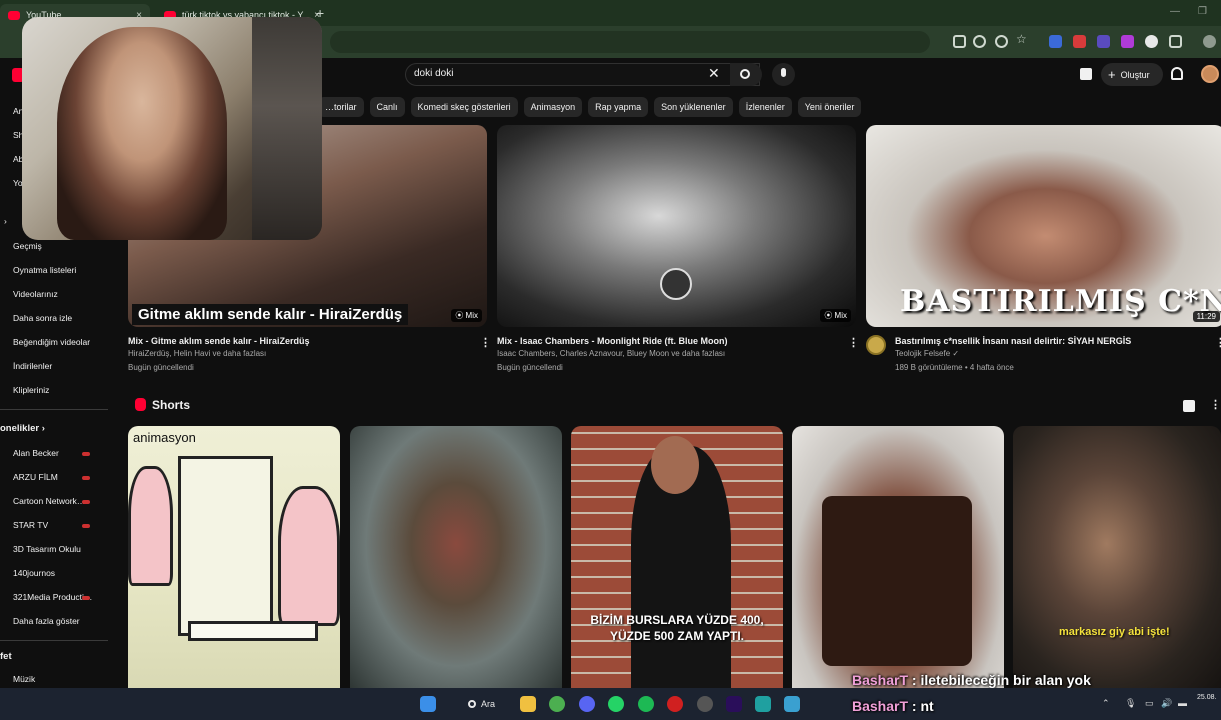  What do you see at coordinates (1135, 74) in the screenshot?
I see `create-label: Oluştur` at bounding box center [1135, 74].